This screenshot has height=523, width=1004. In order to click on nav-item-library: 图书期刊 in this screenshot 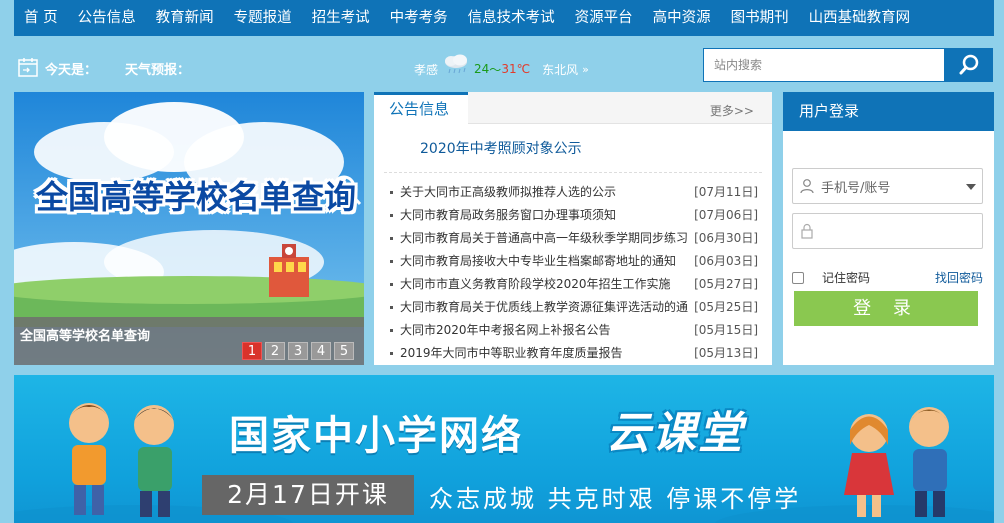, I will do `click(760, 18)`.